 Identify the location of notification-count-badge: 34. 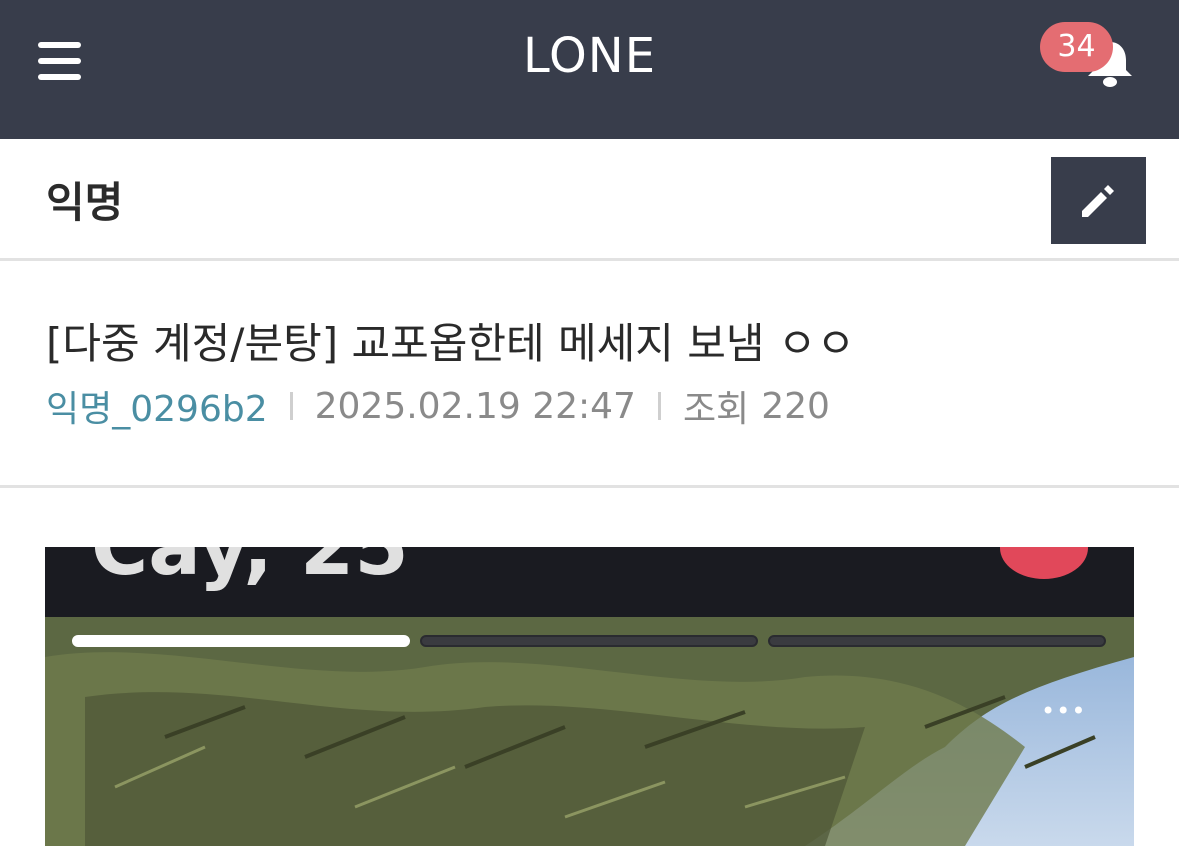
(1076, 47).